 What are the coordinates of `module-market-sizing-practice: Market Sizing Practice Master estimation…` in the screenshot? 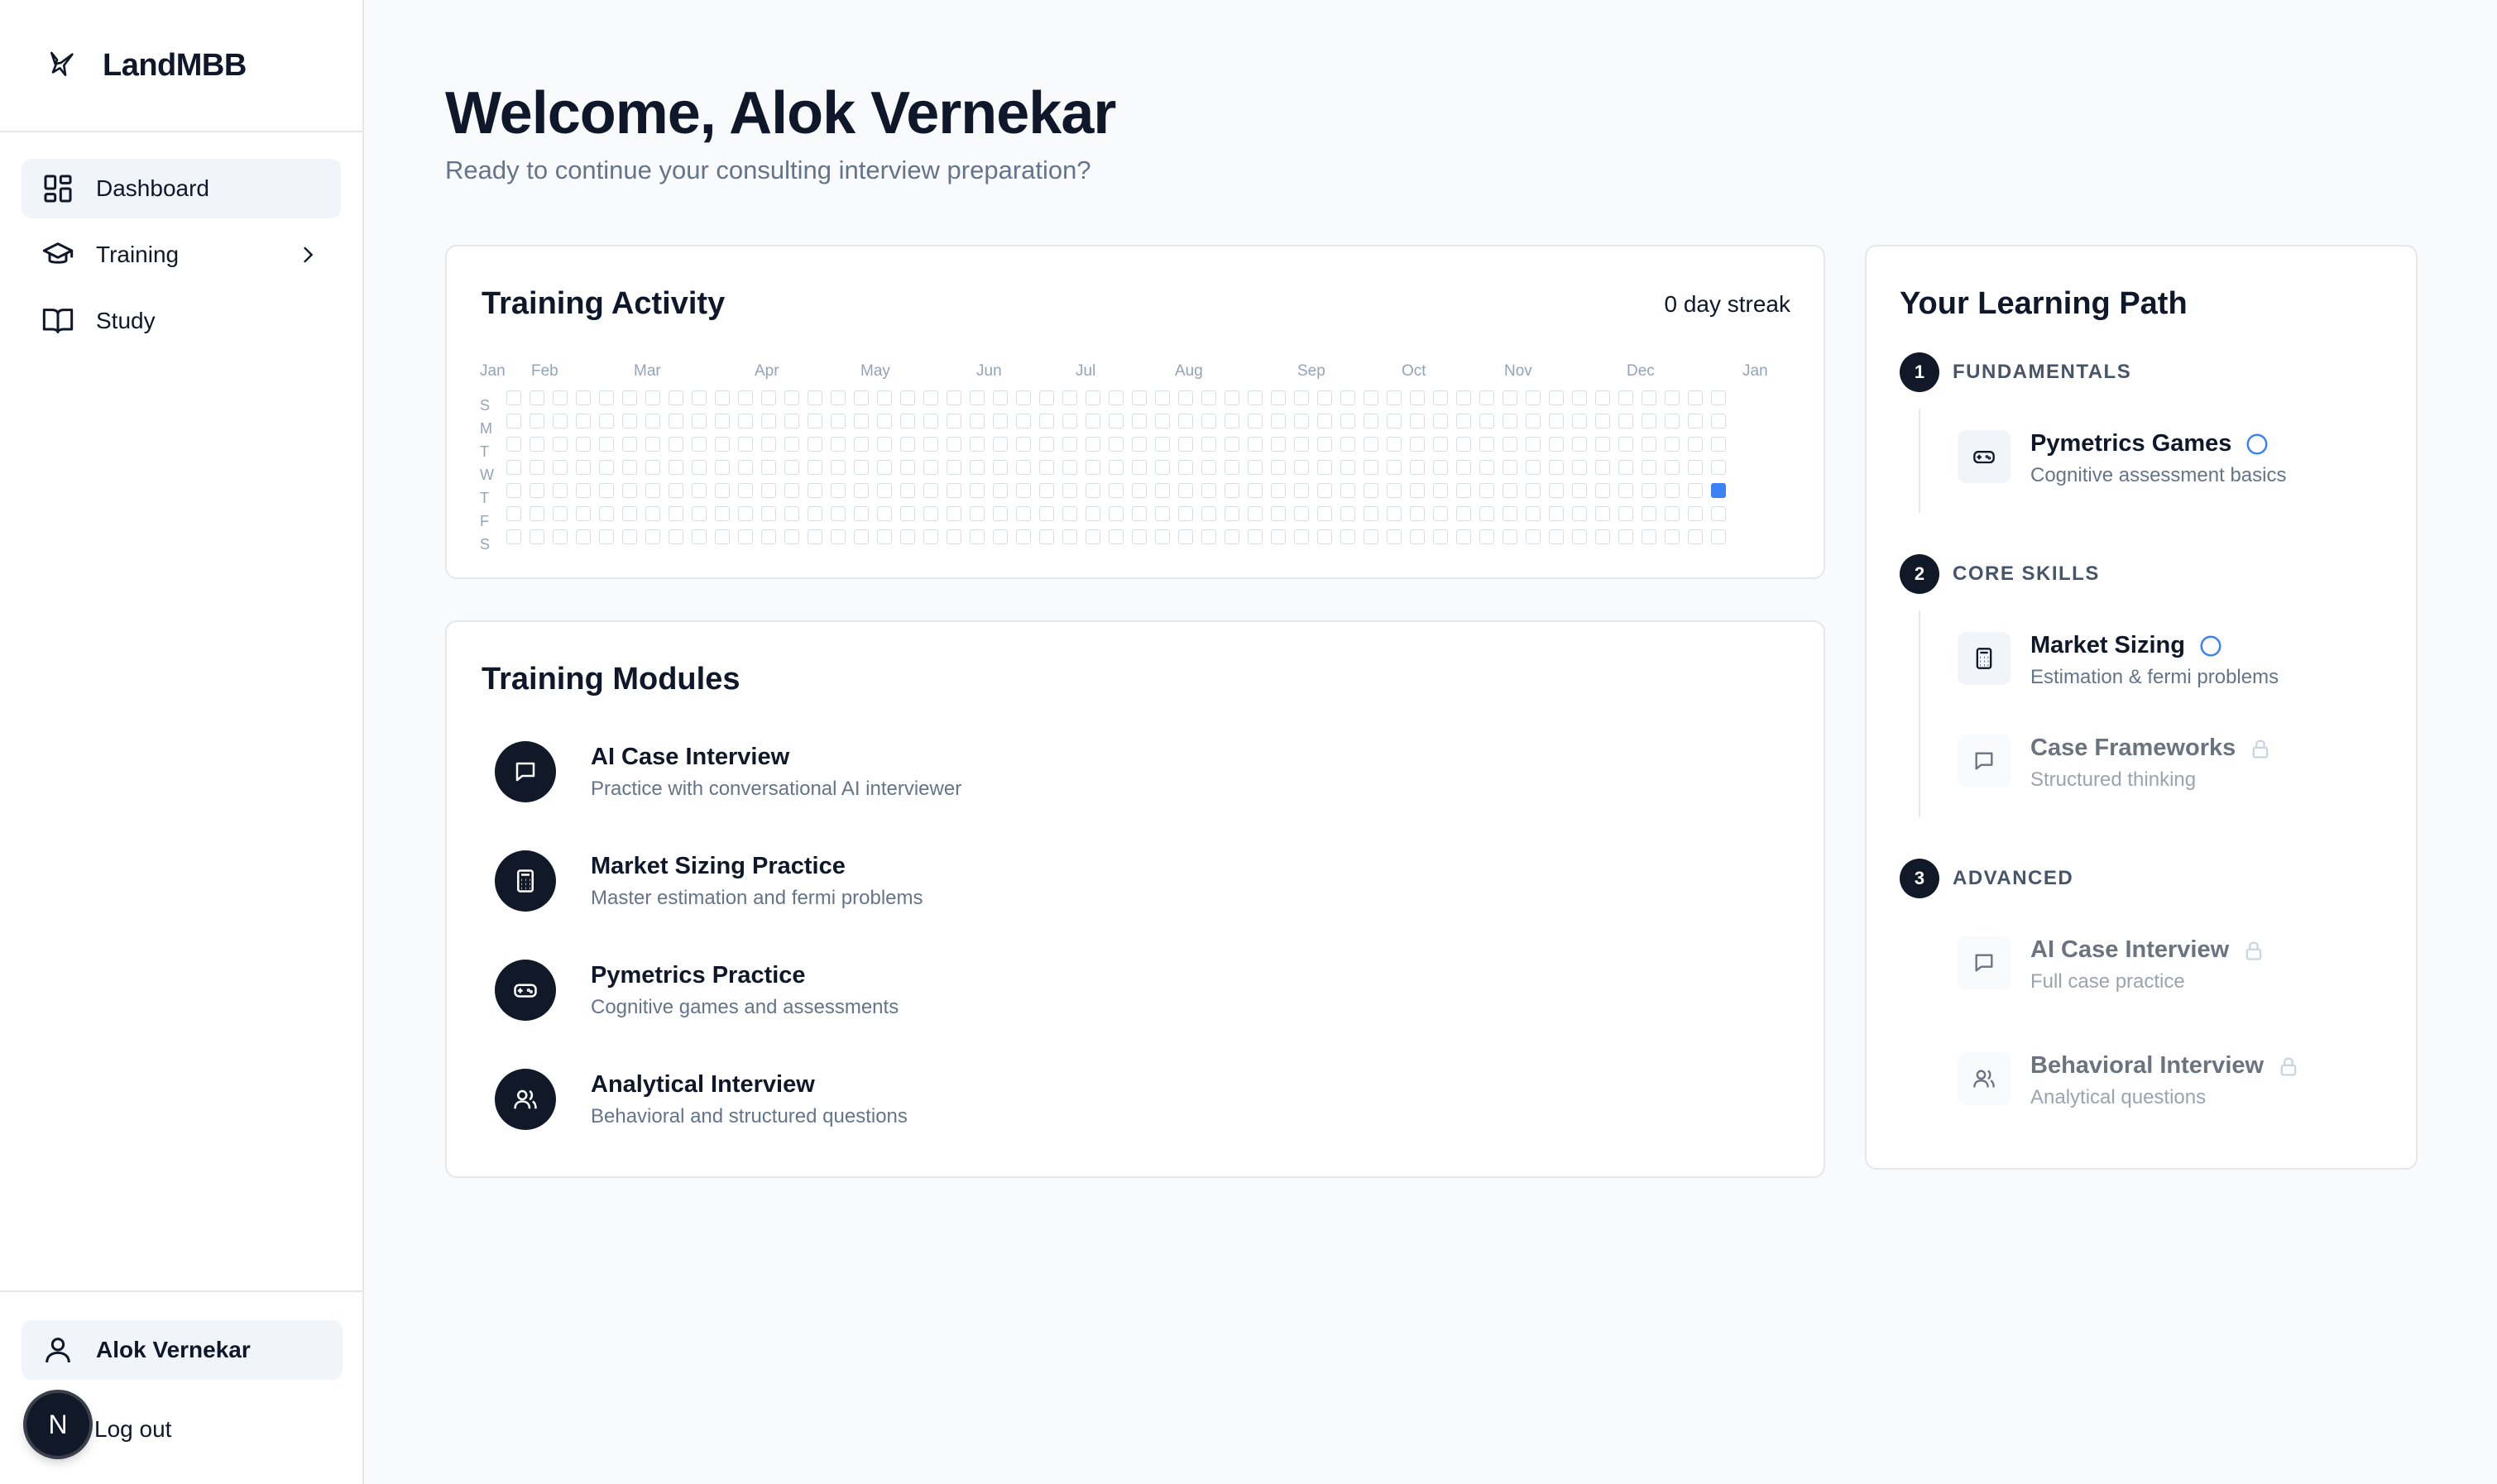 It's located at (709, 881).